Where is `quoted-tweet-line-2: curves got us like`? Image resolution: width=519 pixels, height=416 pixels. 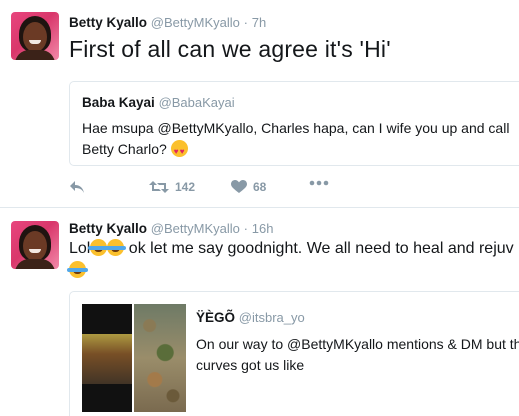
quoted-tweet-line-2: curves got us like is located at coordinates (250, 365).